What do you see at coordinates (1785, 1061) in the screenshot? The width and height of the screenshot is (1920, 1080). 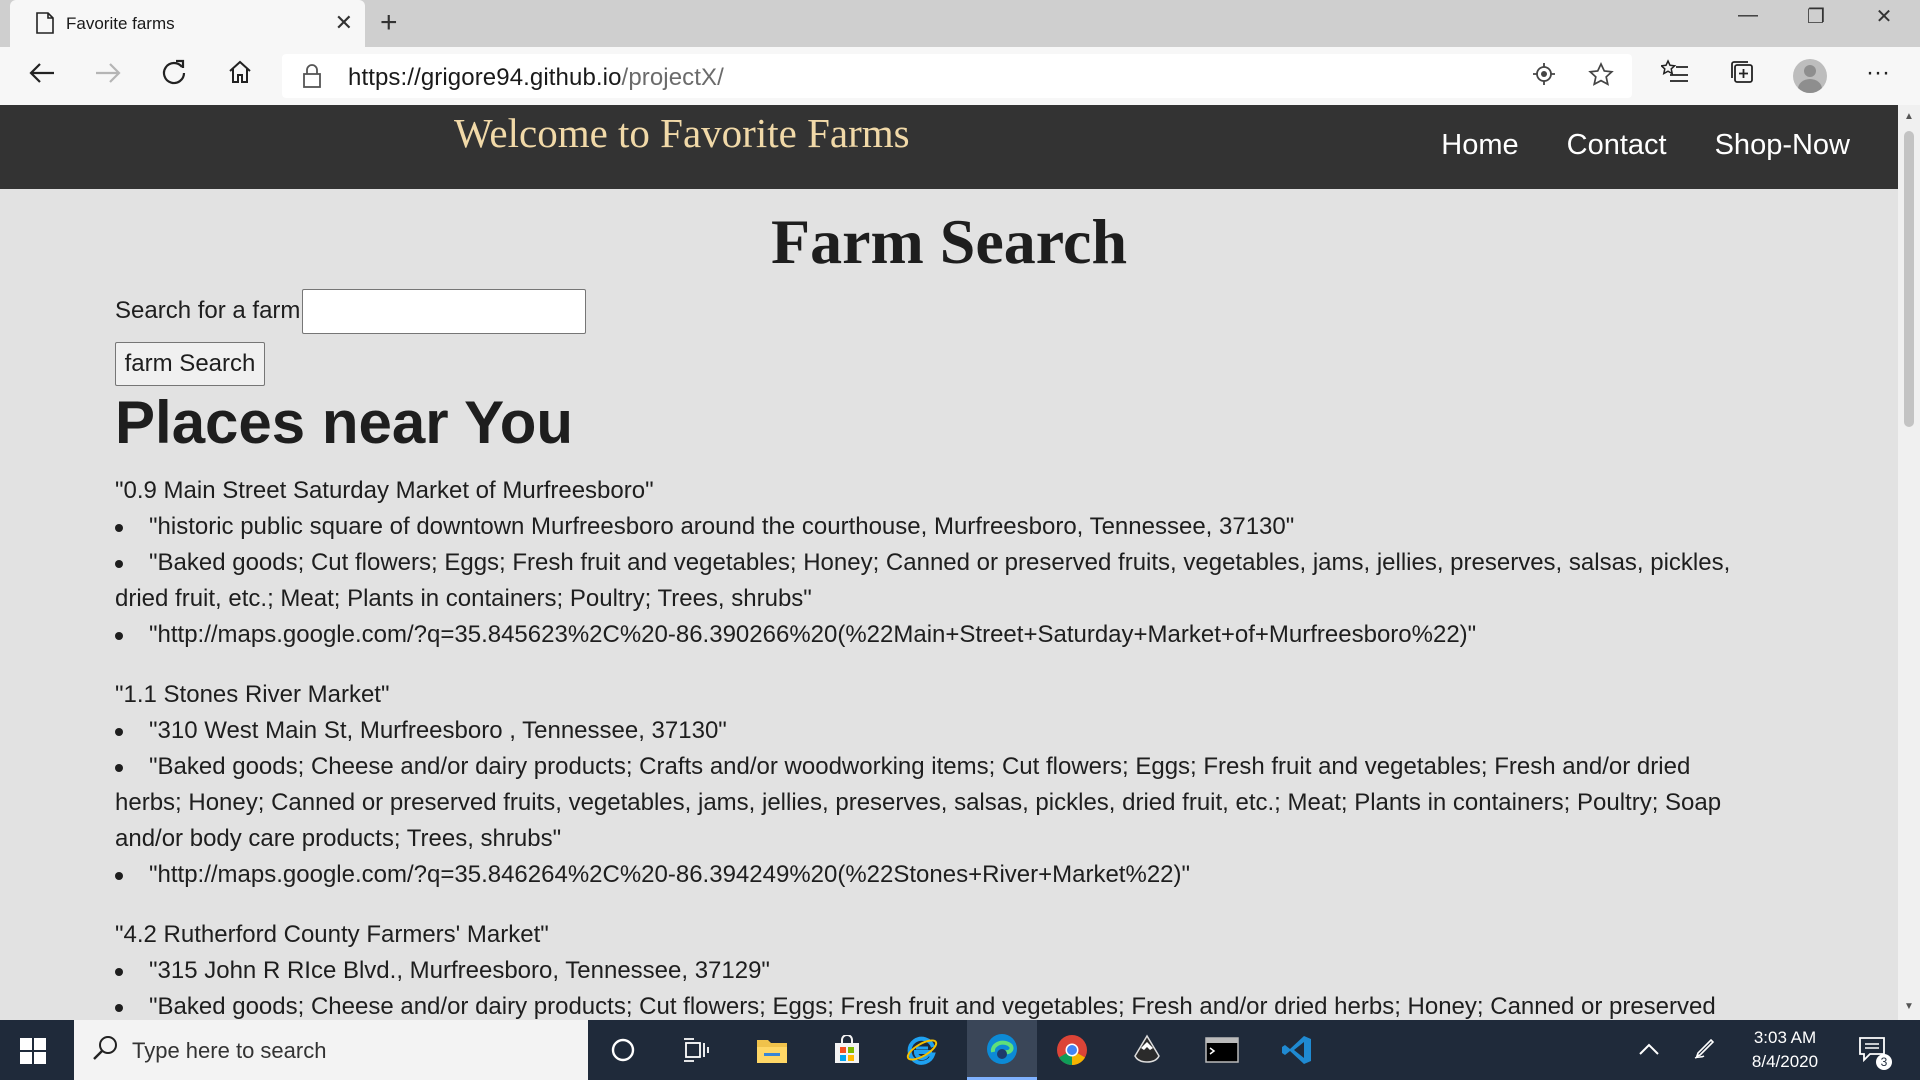 I see `clock-date: 8/4/2020` at bounding box center [1785, 1061].